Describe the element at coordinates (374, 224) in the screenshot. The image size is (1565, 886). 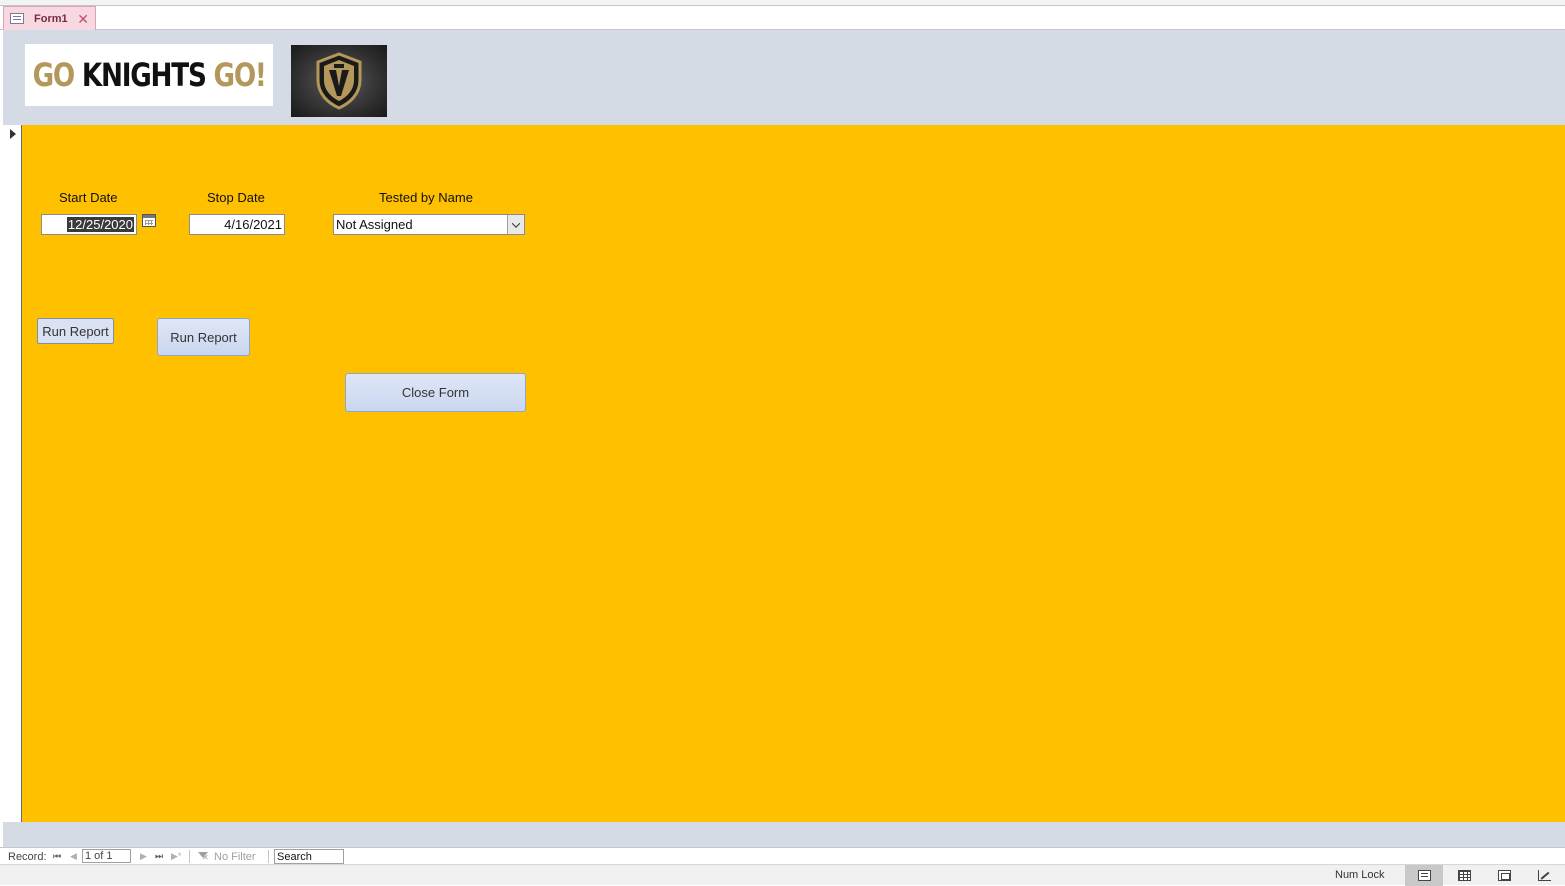
I see `tested-by-value: Not Assigned` at that location.